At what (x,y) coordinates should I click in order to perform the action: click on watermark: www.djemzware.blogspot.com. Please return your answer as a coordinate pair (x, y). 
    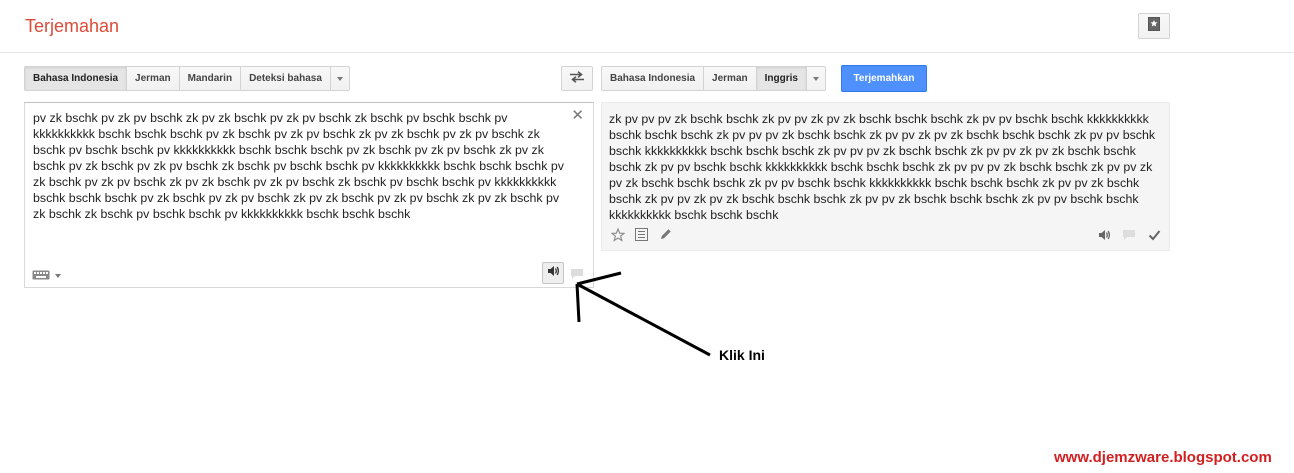
    Looking at the image, I should click on (1163, 457).